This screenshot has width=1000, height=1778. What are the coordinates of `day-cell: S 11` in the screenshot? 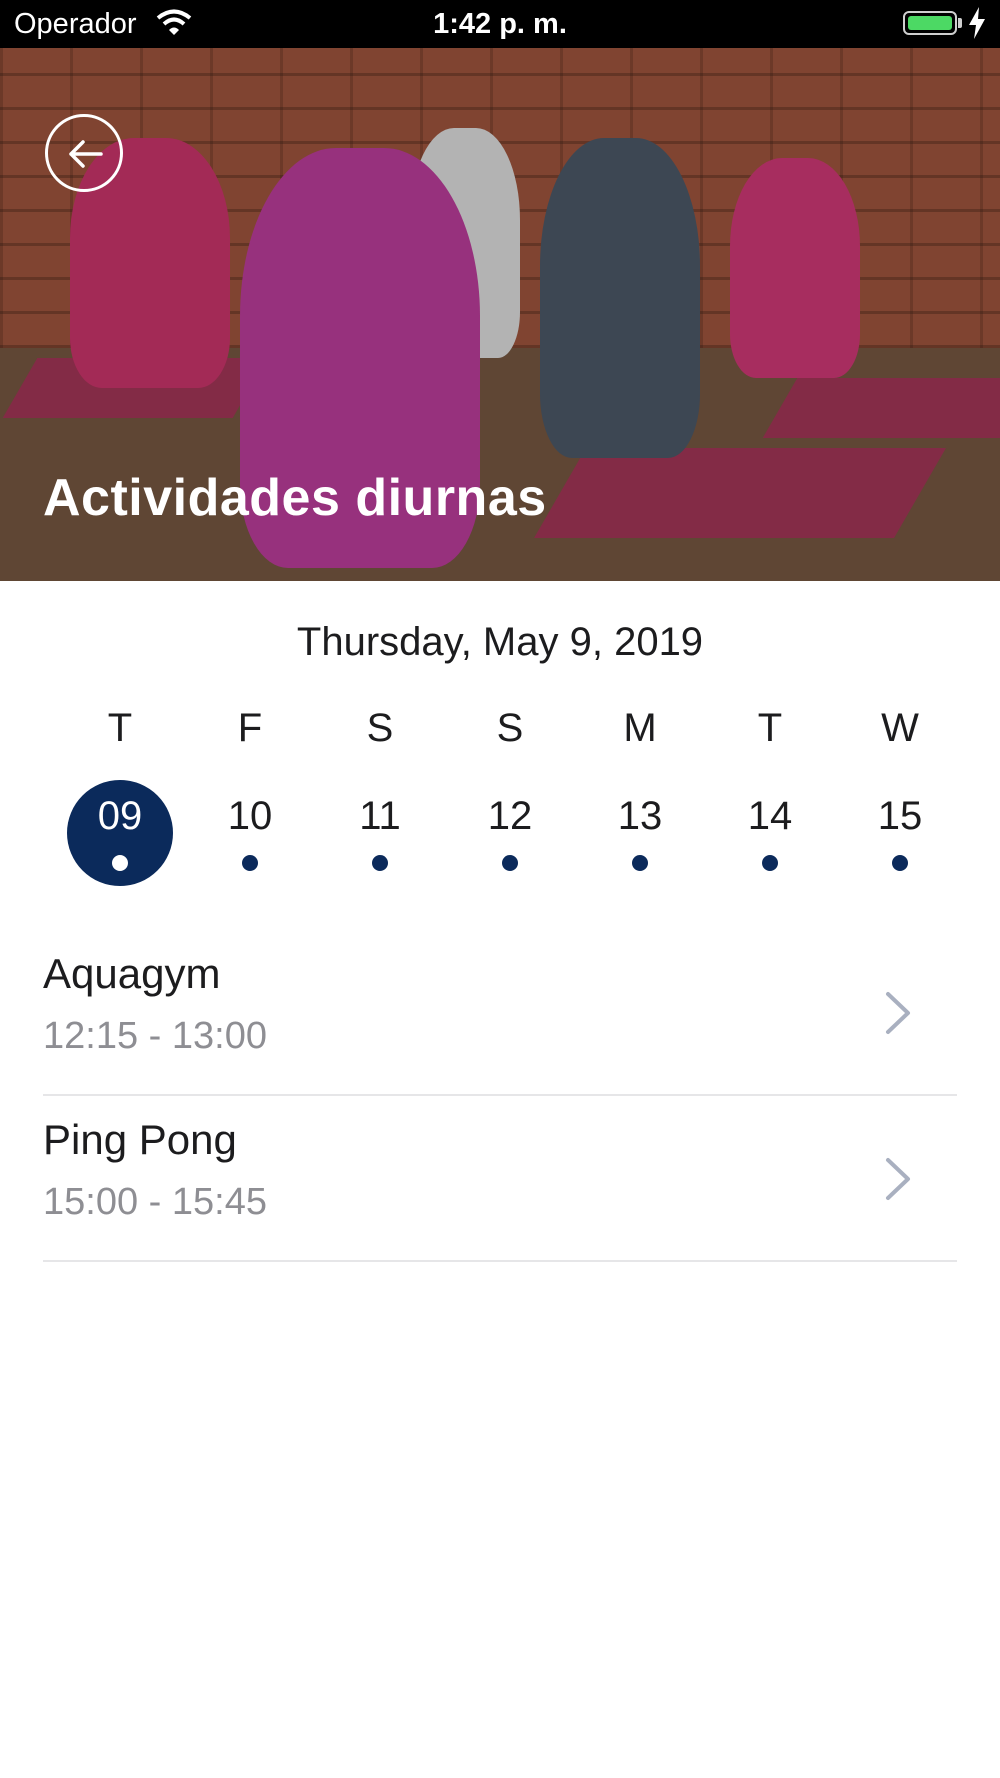 It's located at (380, 795).